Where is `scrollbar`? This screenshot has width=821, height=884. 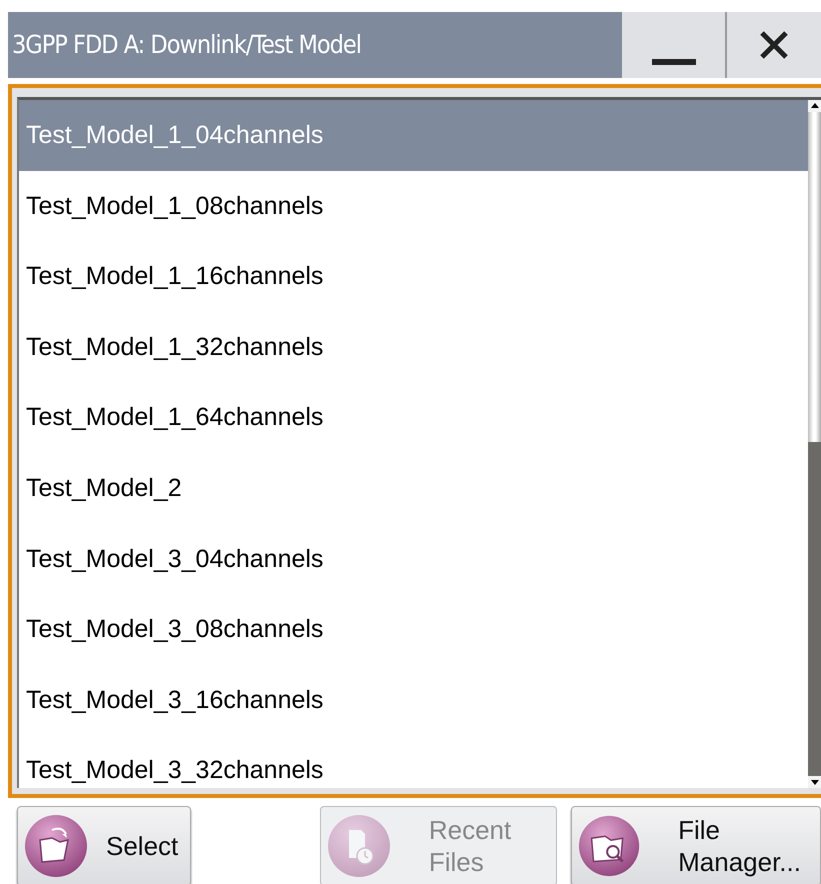
scrollbar is located at coordinates (814, 444).